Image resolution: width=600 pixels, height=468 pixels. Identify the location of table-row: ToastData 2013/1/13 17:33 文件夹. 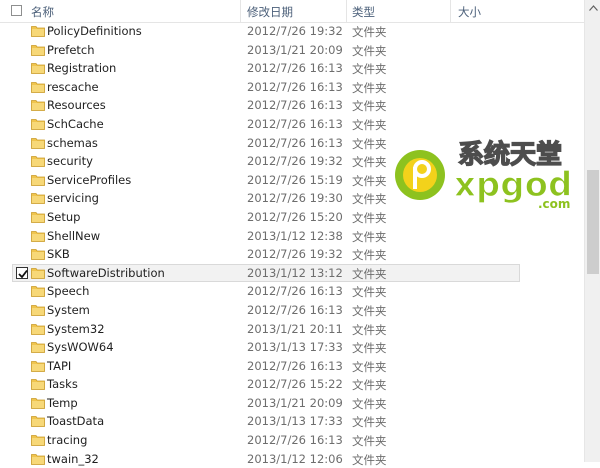
(292, 421).